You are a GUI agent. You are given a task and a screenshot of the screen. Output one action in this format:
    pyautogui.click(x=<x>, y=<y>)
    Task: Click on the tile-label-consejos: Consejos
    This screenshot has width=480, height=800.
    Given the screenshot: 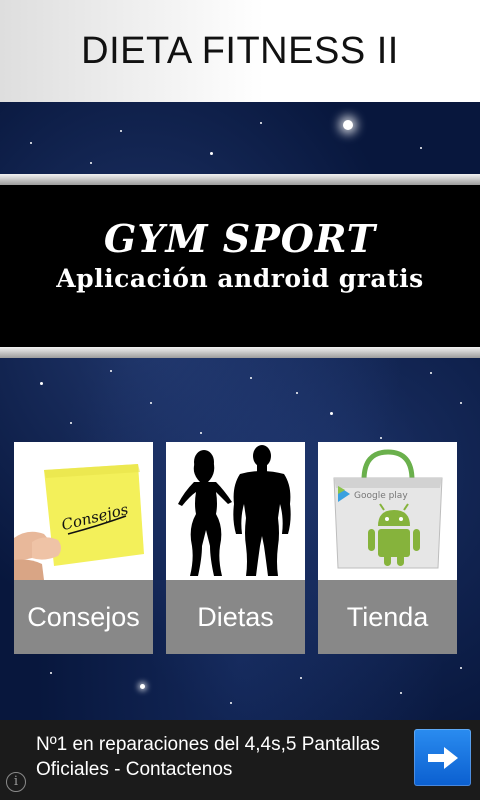 What is the action you would take?
    pyautogui.click(x=83, y=617)
    